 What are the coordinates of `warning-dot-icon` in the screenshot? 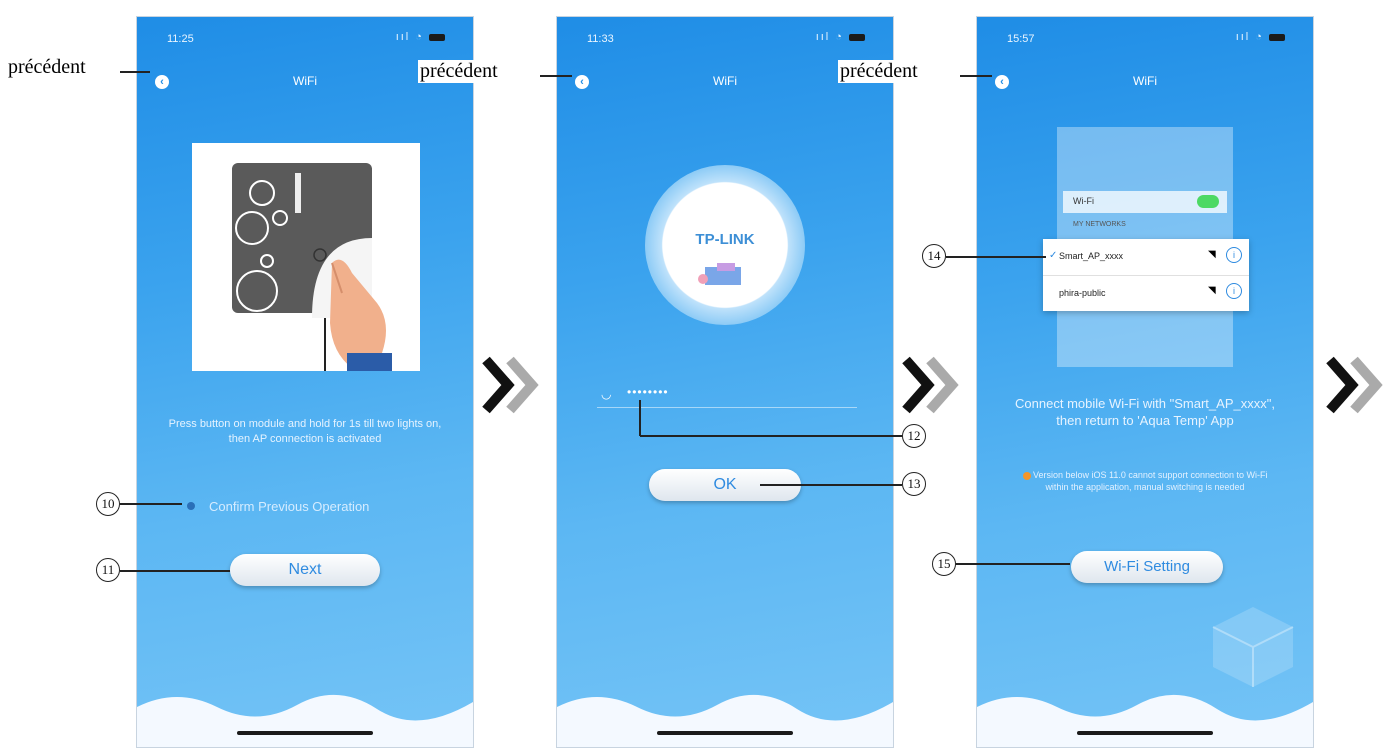 It's located at (1026, 475).